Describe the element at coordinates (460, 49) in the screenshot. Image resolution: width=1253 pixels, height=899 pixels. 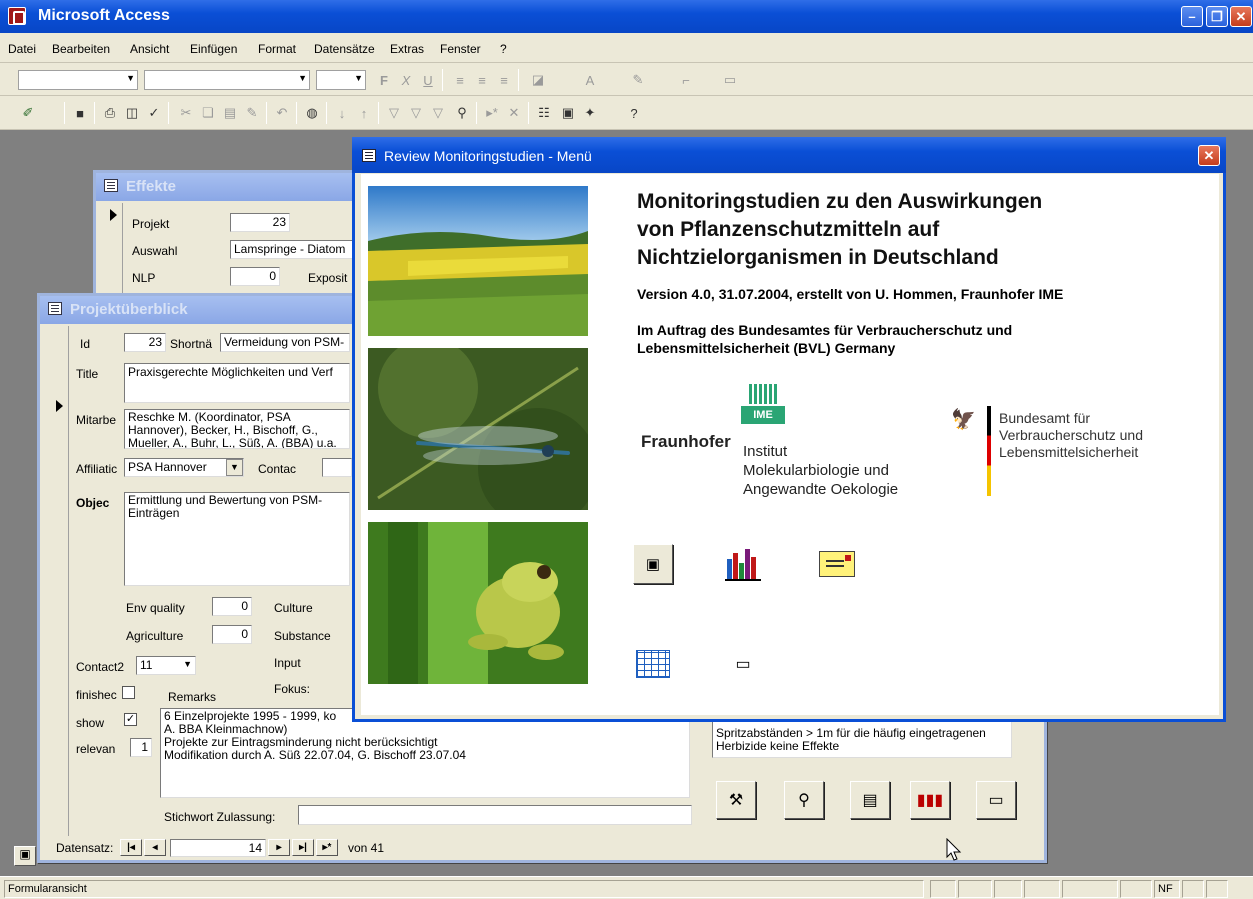
I see `menu-fenster: Fenster` at that location.